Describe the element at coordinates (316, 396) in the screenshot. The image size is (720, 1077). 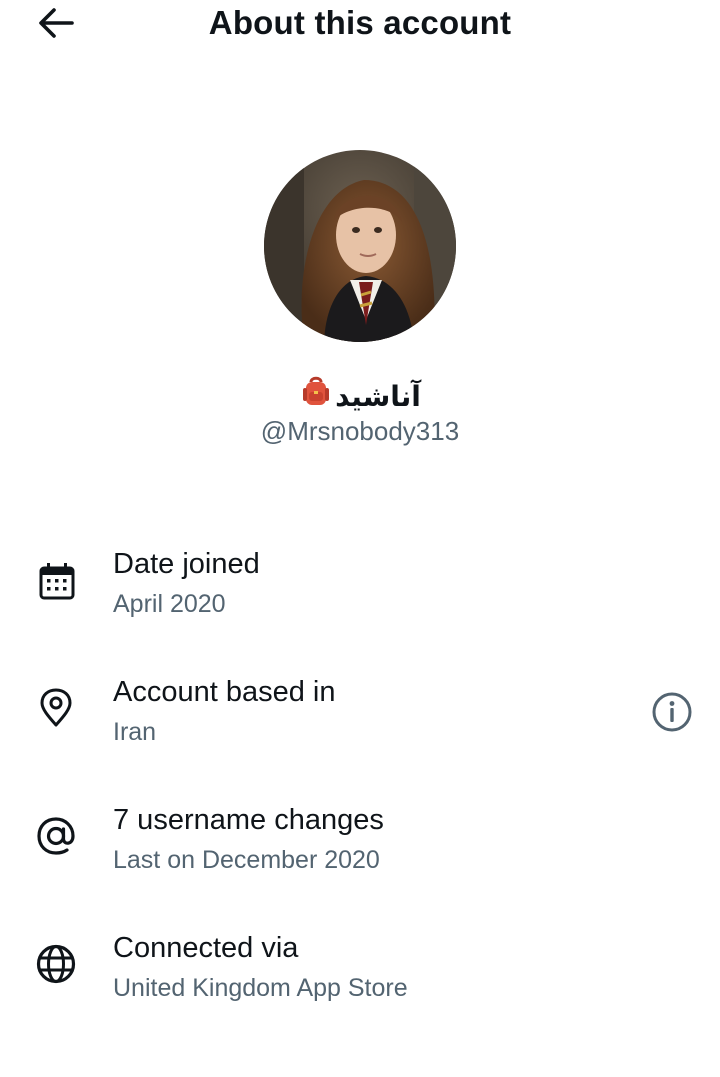
I see `backpack-icon` at that location.